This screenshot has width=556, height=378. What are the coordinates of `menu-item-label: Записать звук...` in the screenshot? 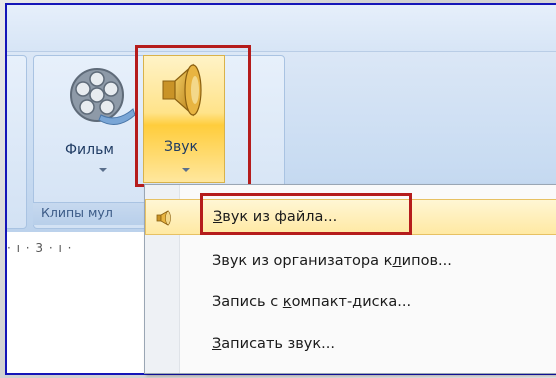 It's located at (273, 344).